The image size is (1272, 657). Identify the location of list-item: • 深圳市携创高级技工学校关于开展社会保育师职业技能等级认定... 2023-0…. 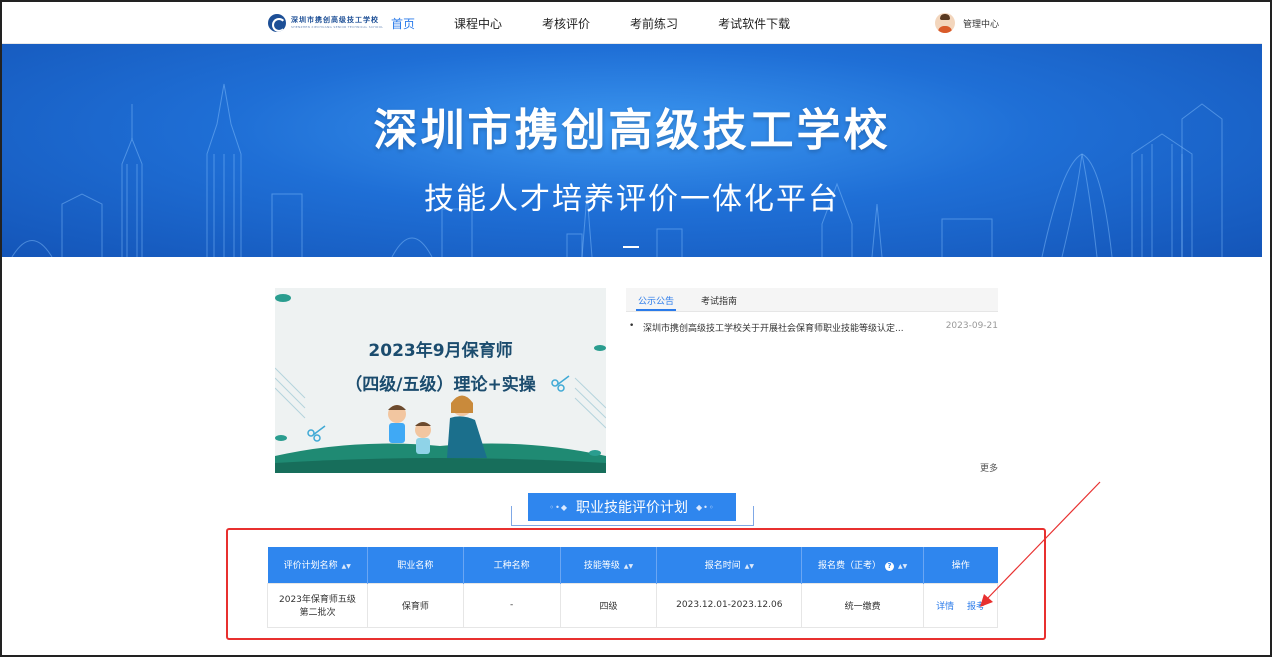
(812, 328).